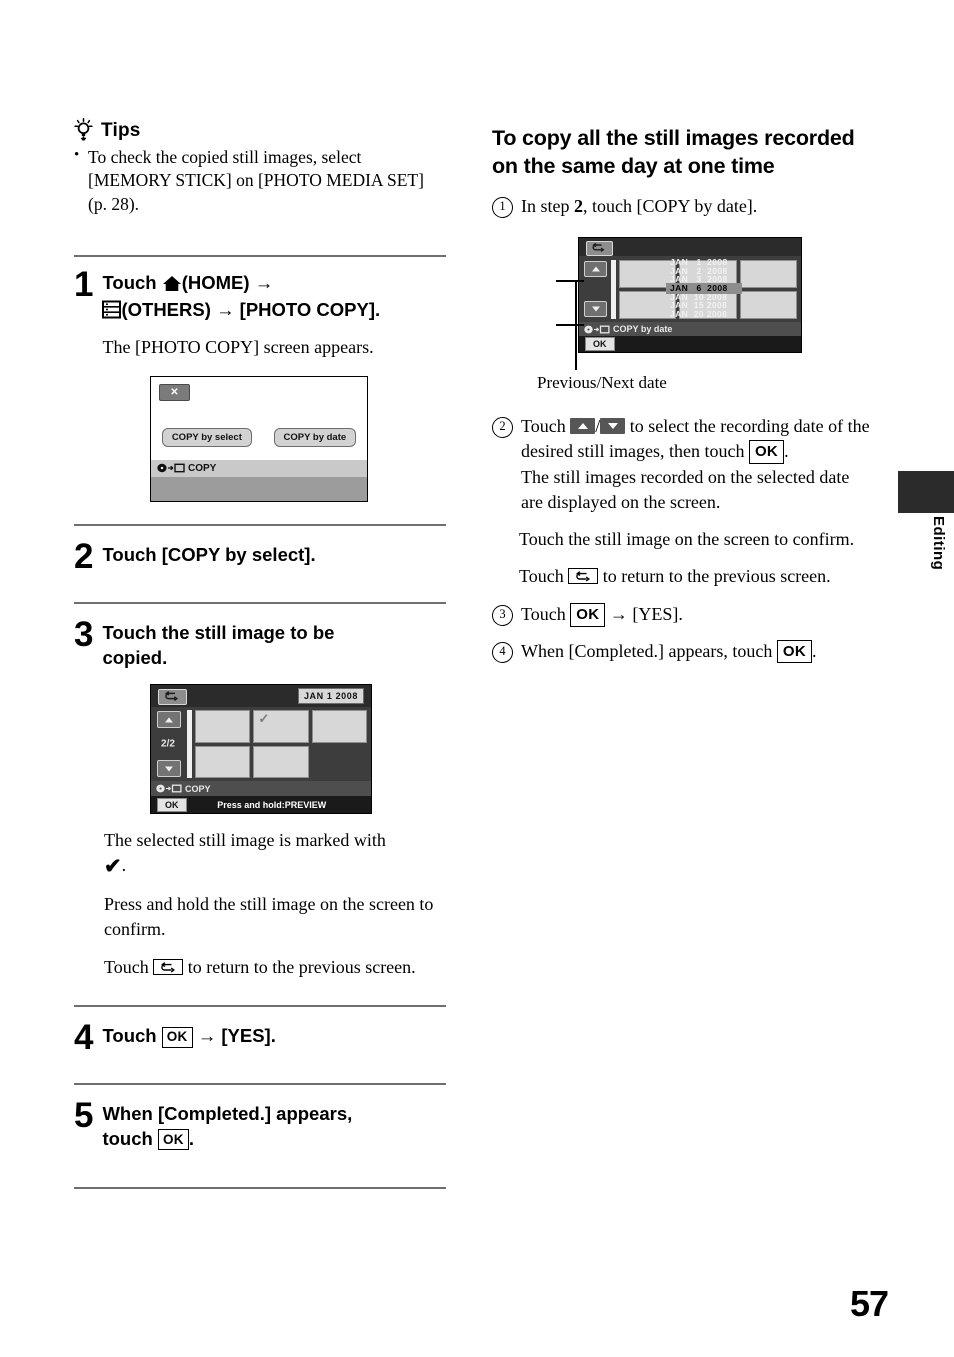  Describe the element at coordinates (202, 468) in the screenshot. I see `screen-photo-copy-status-label: COPY` at that location.